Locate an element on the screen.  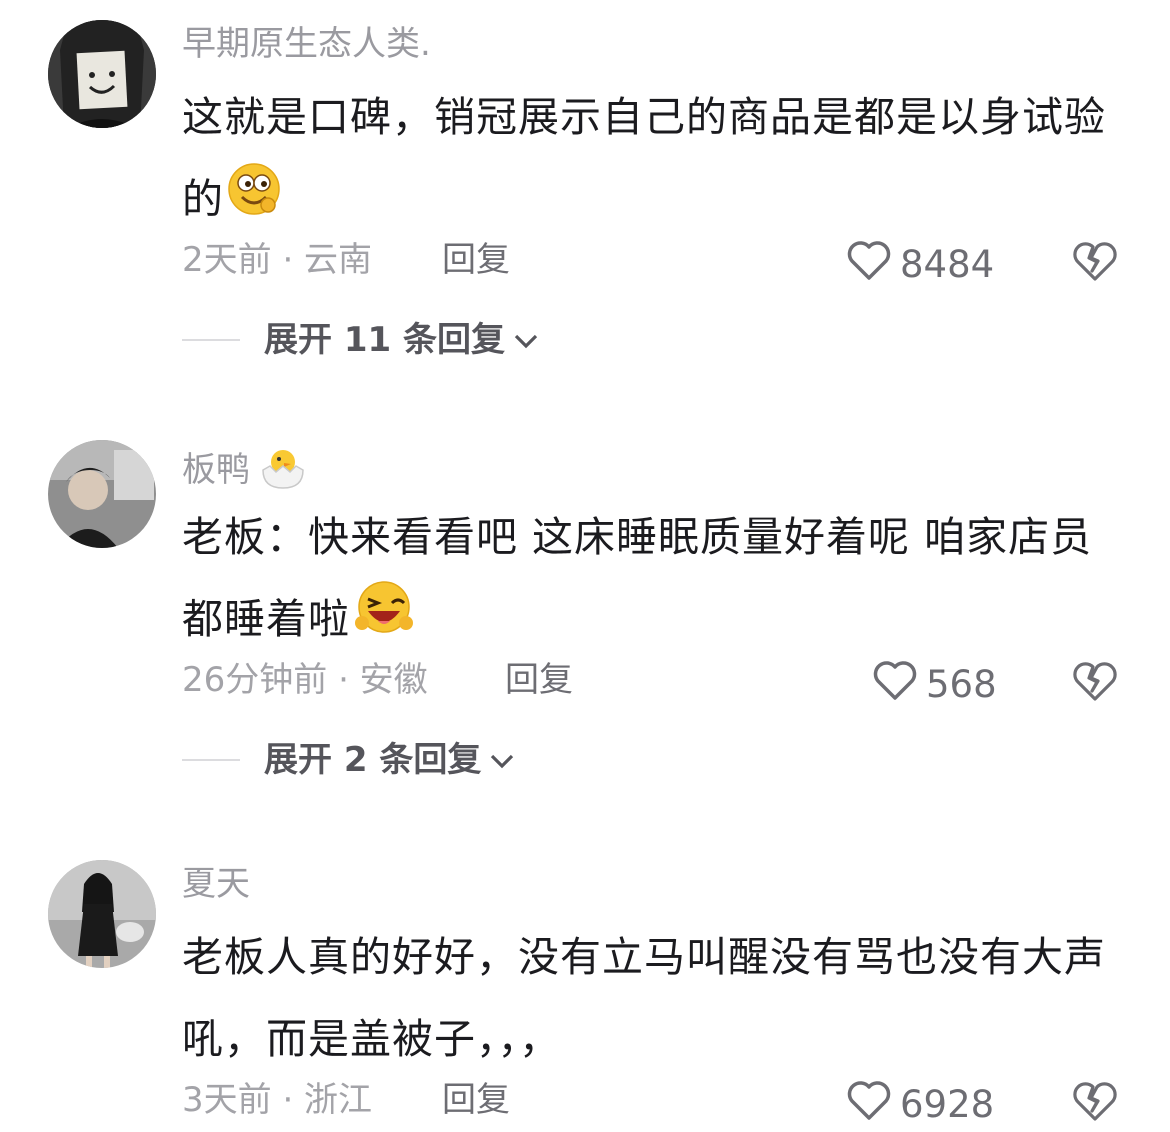
comment-username: 早期原生态人类. is located at coordinates (306, 44).